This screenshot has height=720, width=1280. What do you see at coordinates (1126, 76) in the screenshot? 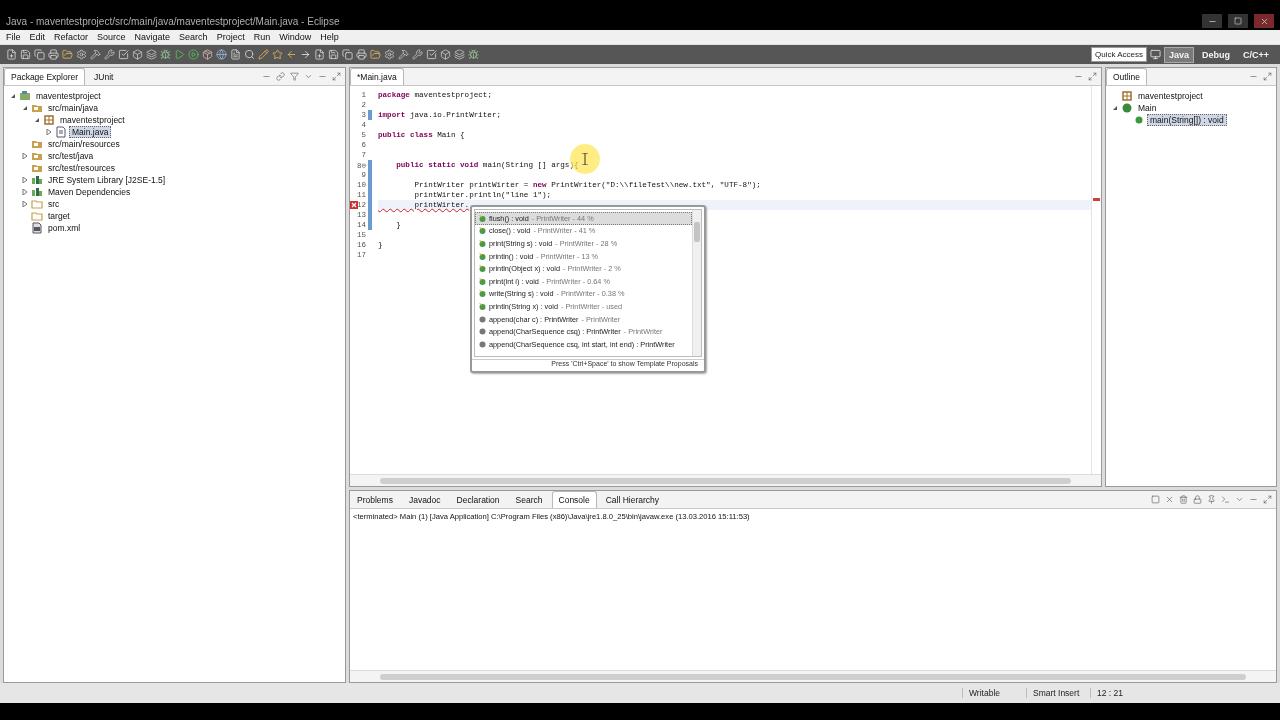
I see `view-tab: Outline` at bounding box center [1126, 76].